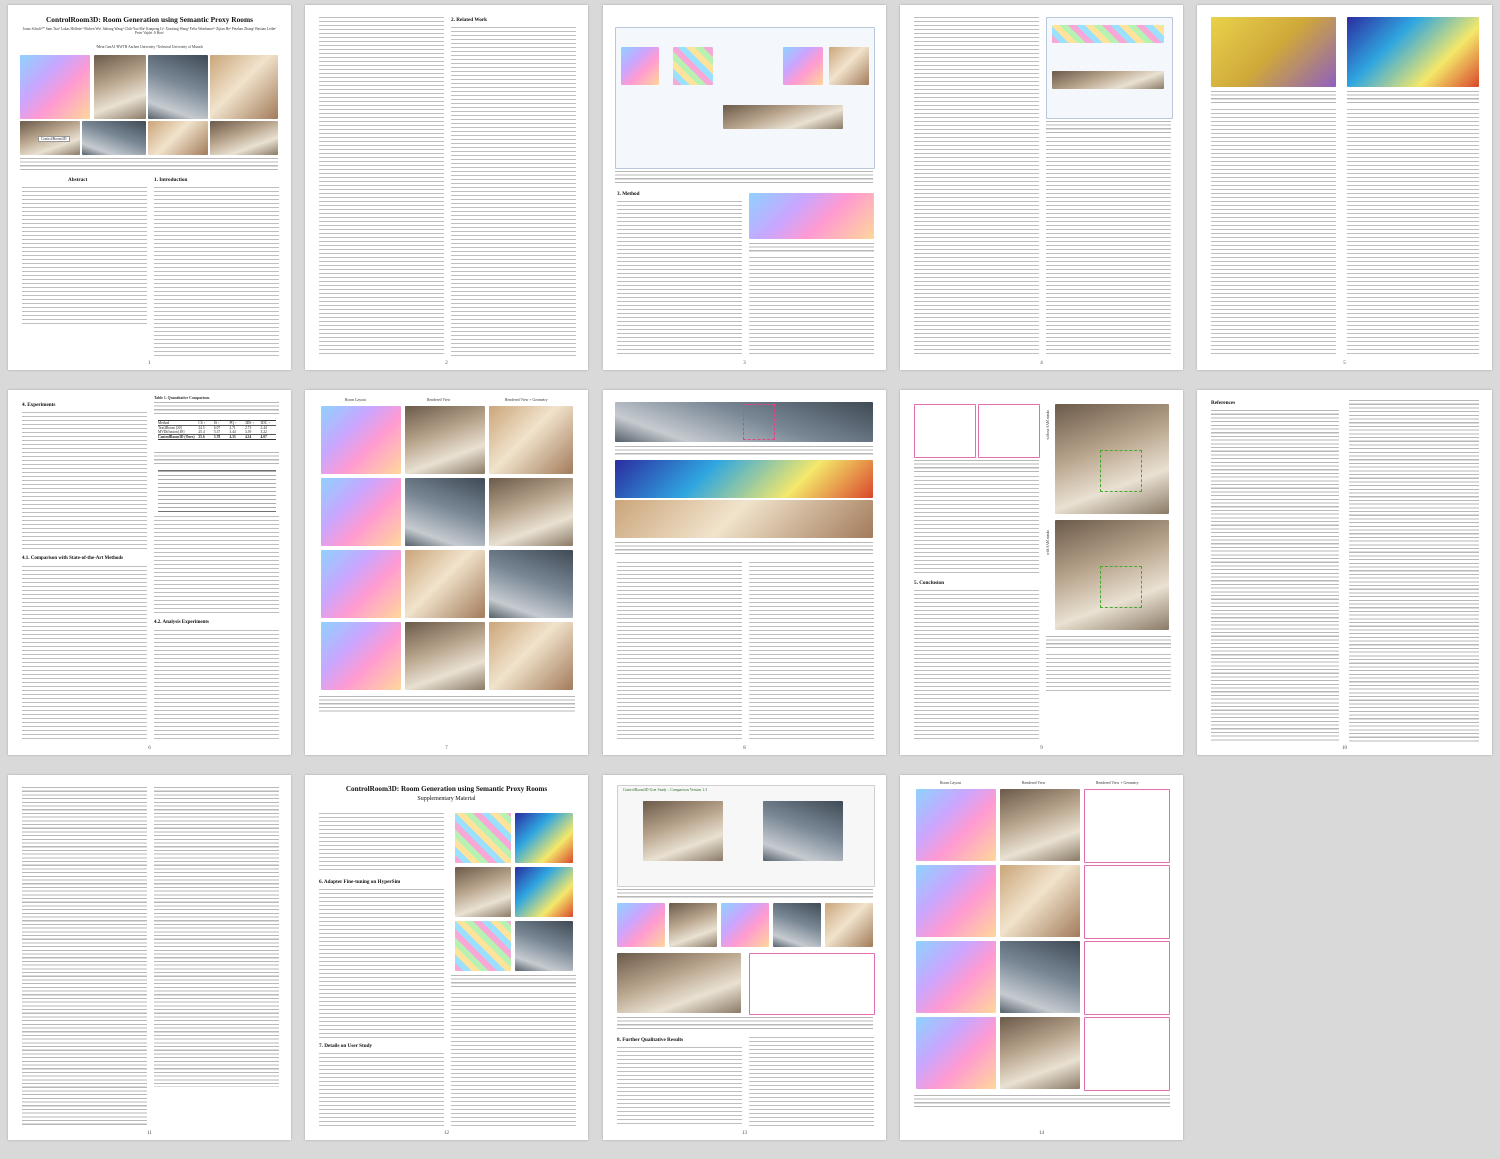 Image resolution: width=1500 pixels, height=1159 pixels. What do you see at coordinates (54, 139) in the screenshot?
I see `teaser-badge: ControlRoom3D` at bounding box center [54, 139].